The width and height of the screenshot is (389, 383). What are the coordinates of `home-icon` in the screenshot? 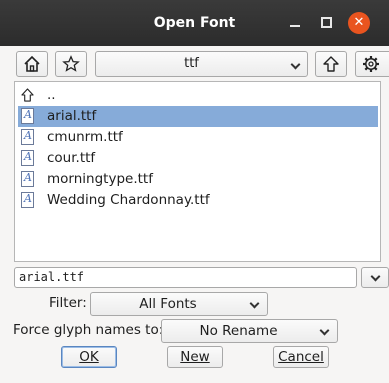 It's located at (32, 63).